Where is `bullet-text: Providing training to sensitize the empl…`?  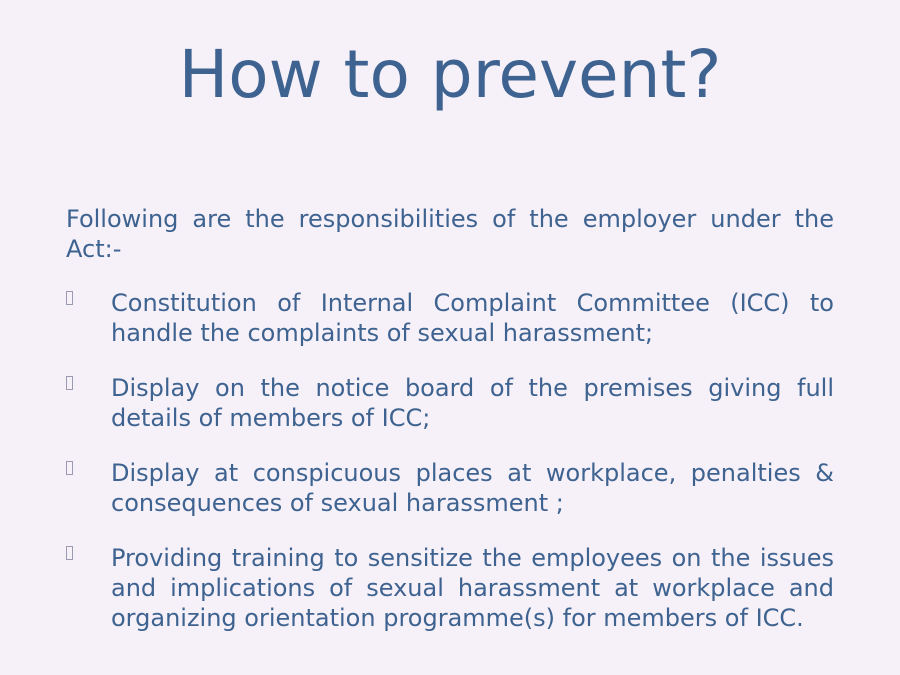
bullet-text: Providing training to sensitize the empl… is located at coordinates (472, 588).